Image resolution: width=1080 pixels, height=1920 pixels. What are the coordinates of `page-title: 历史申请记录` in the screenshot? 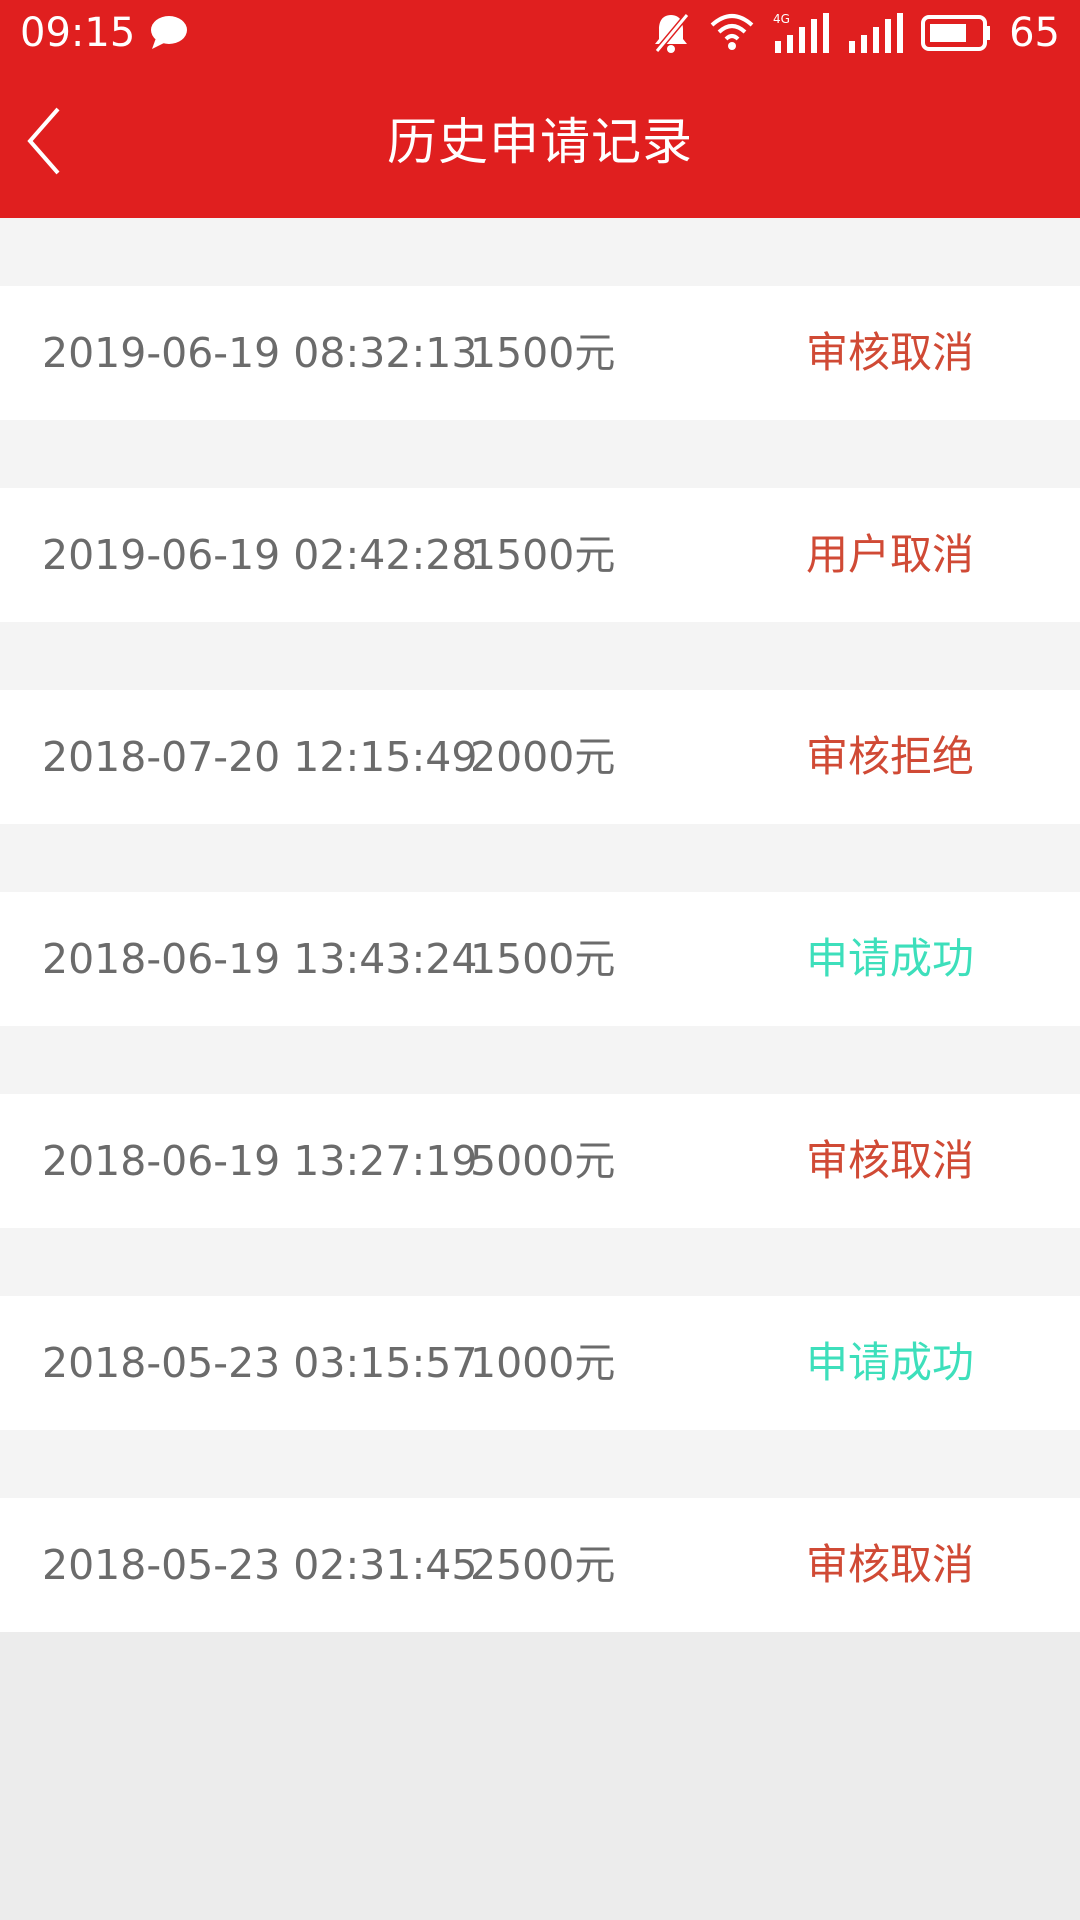 It's located at (540, 142).